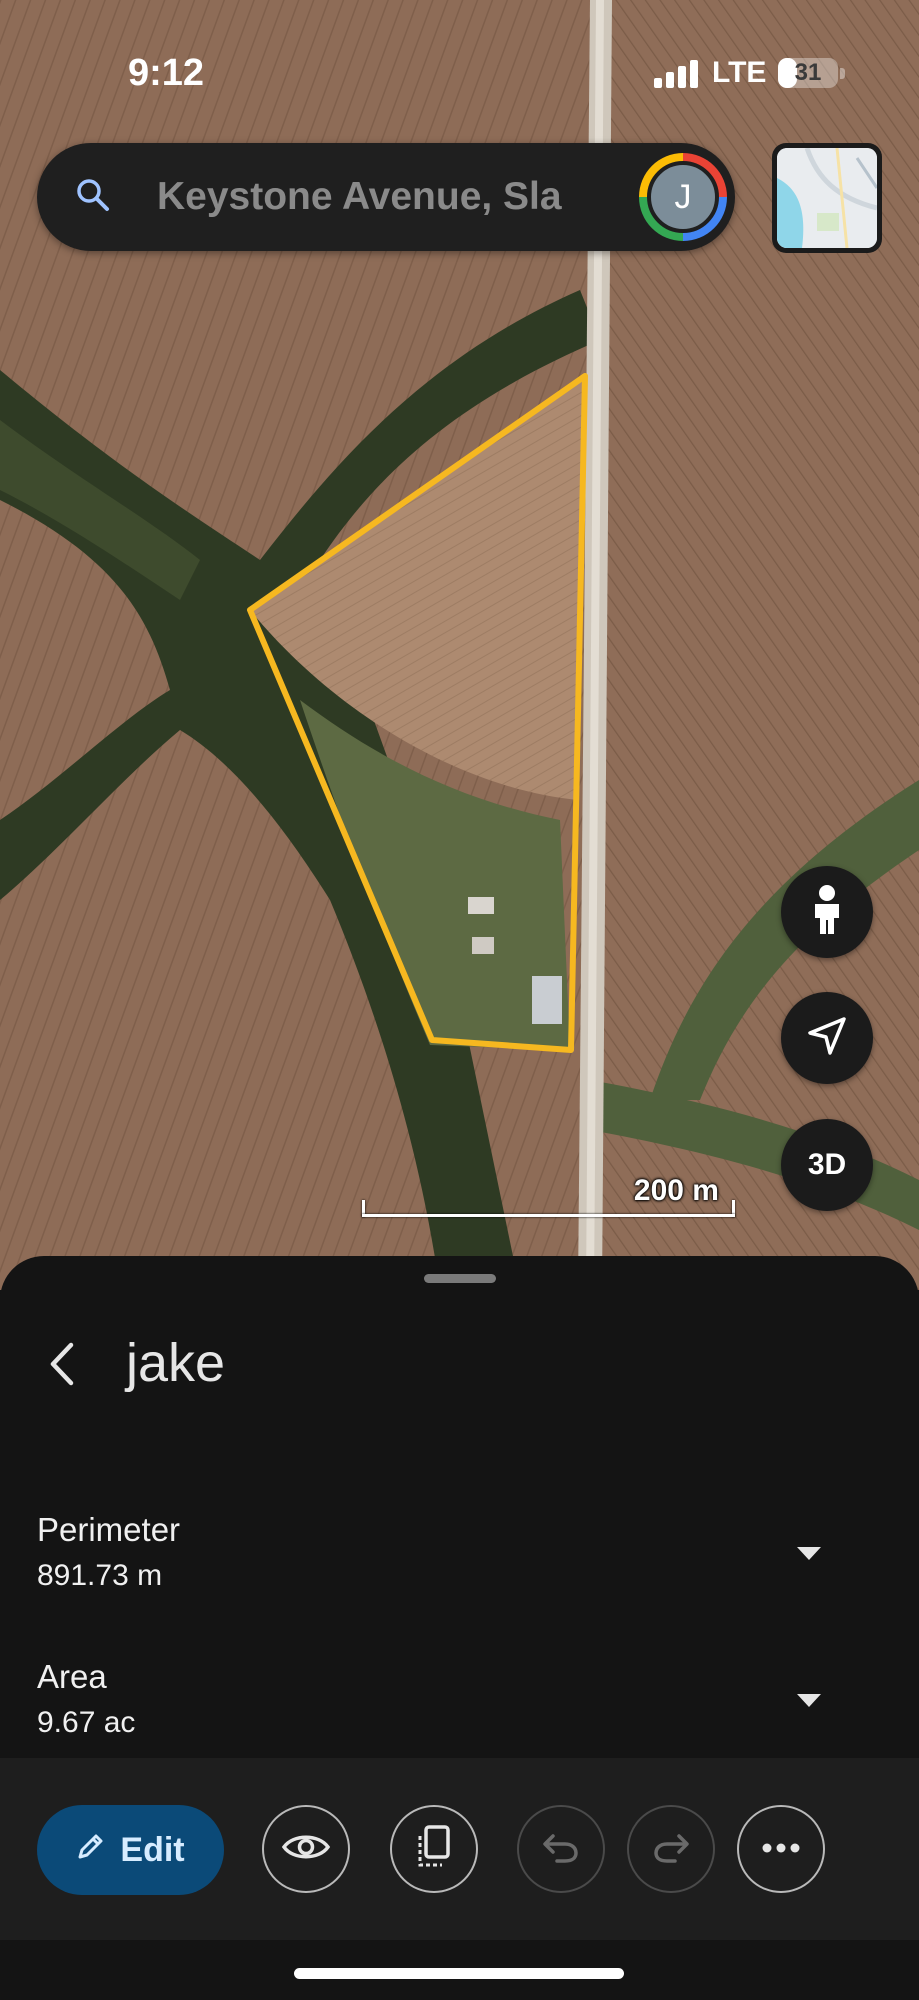 The width and height of the screenshot is (919, 2000). I want to click on chevron-left-icon, so click(62, 1366).